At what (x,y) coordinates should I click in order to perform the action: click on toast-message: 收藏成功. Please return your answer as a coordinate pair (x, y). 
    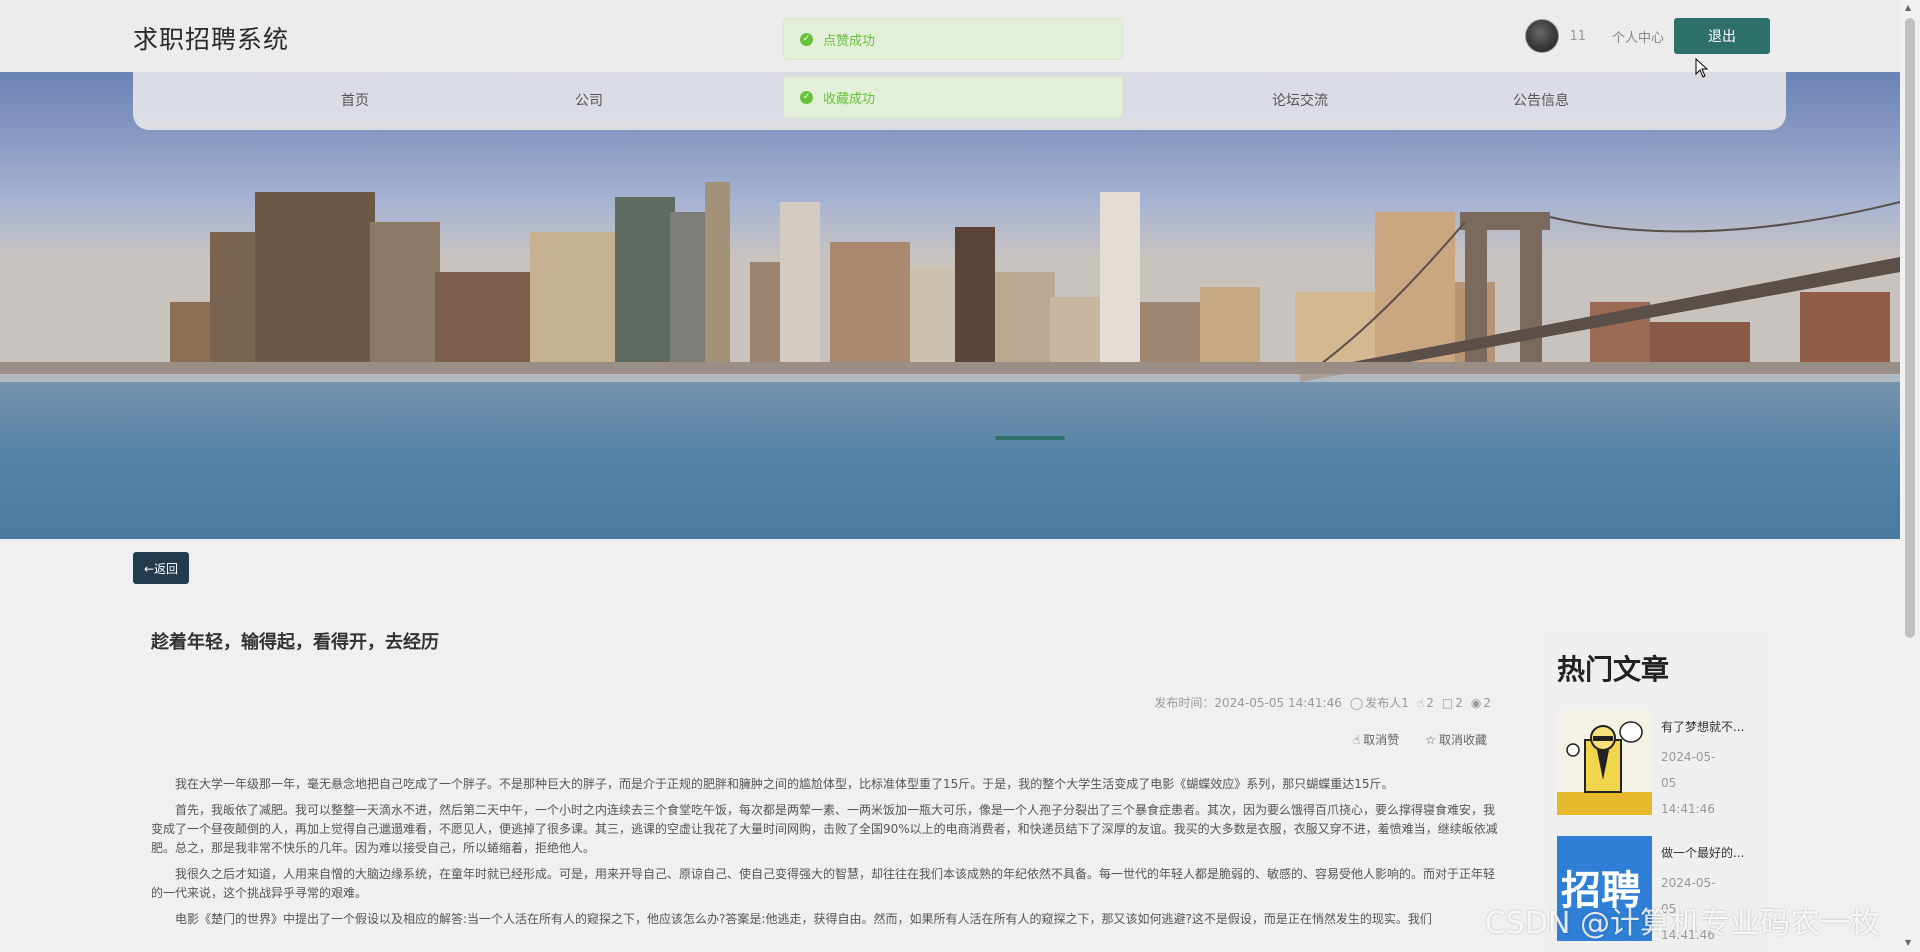
    Looking at the image, I should click on (849, 99).